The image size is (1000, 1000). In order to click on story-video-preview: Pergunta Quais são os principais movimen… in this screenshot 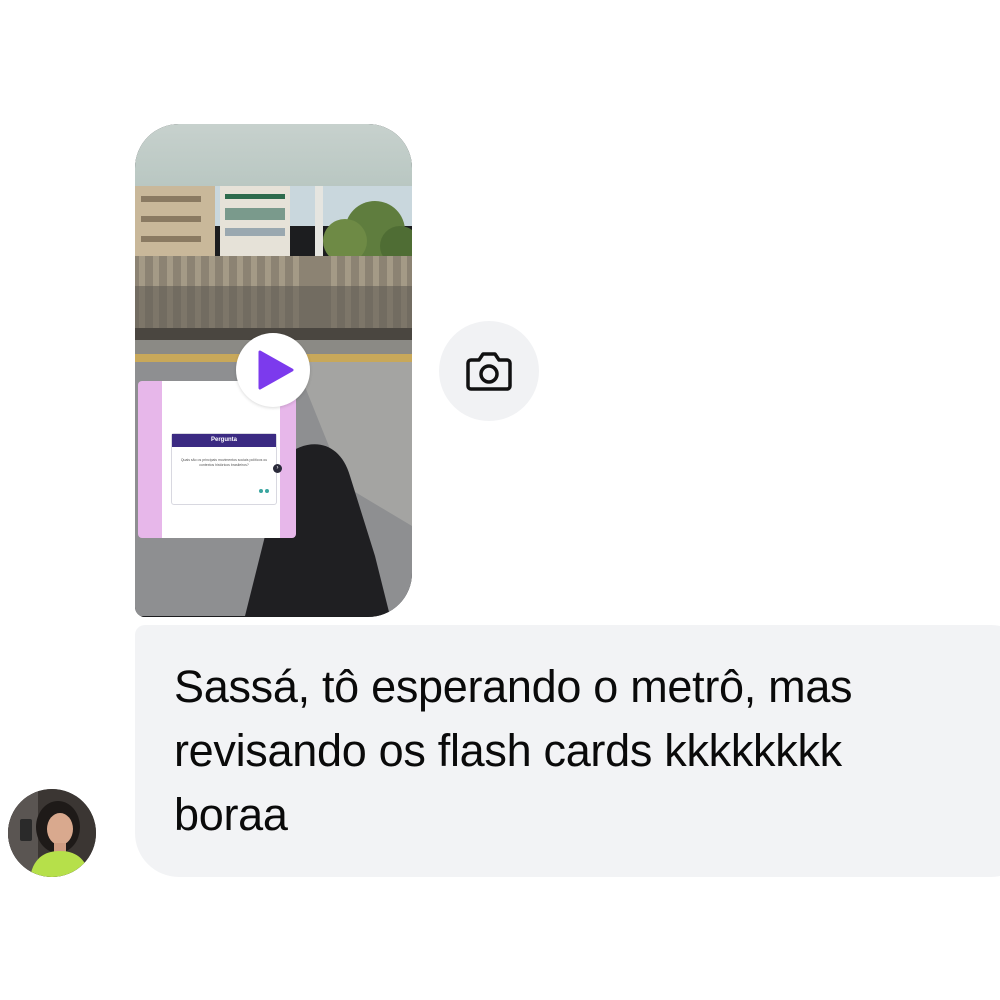, I will do `click(273, 370)`.